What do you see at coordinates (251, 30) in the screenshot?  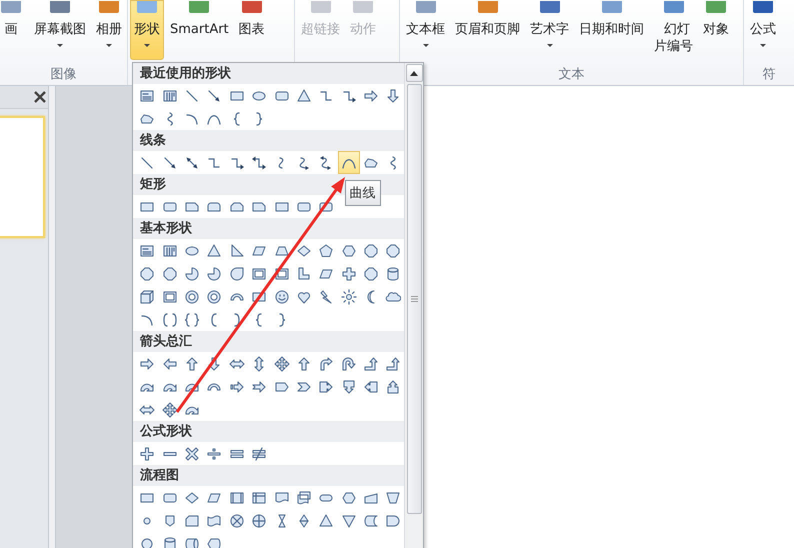 I see `ribbon-button: 图表` at bounding box center [251, 30].